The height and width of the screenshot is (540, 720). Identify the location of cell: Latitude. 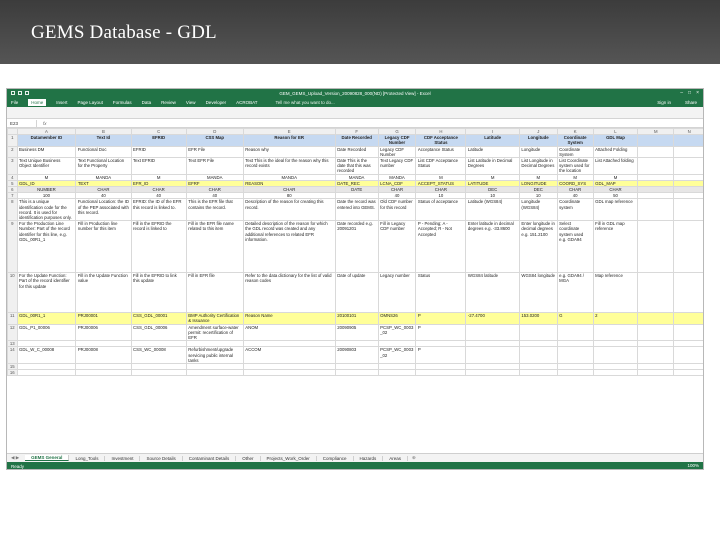
(492, 152).